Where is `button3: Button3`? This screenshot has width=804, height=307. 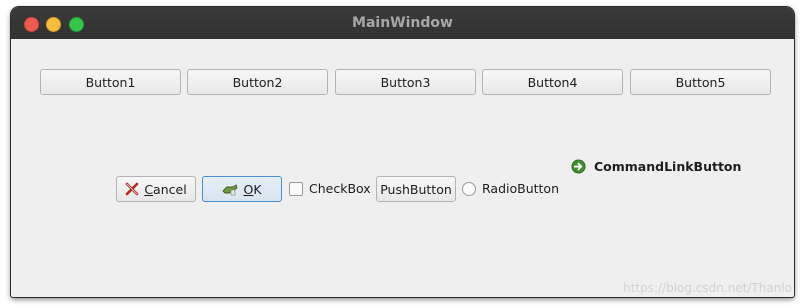
button3: Button3 is located at coordinates (405, 82).